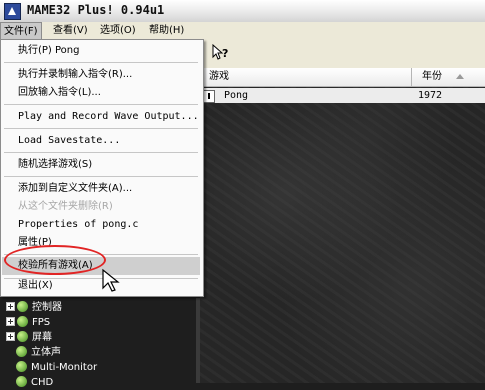  Describe the element at coordinates (342, 77) in the screenshot. I see `list-header: 游戏 年份` at that location.